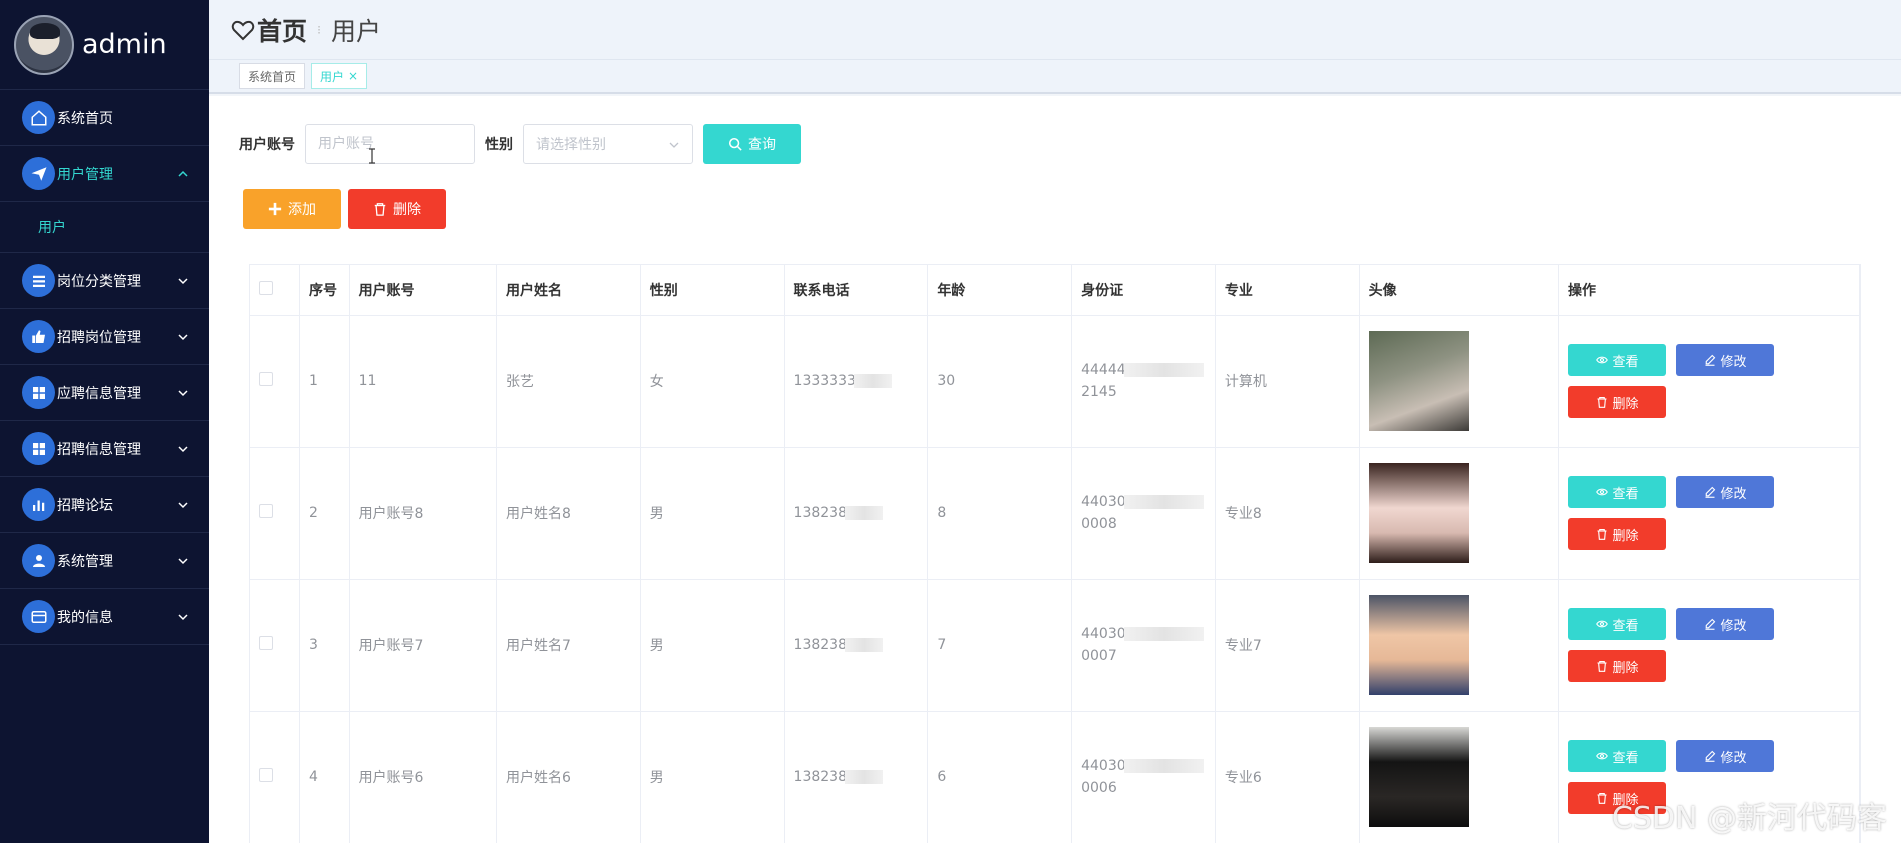 The height and width of the screenshot is (843, 1901). I want to click on cell-gender: 女, so click(712, 381).